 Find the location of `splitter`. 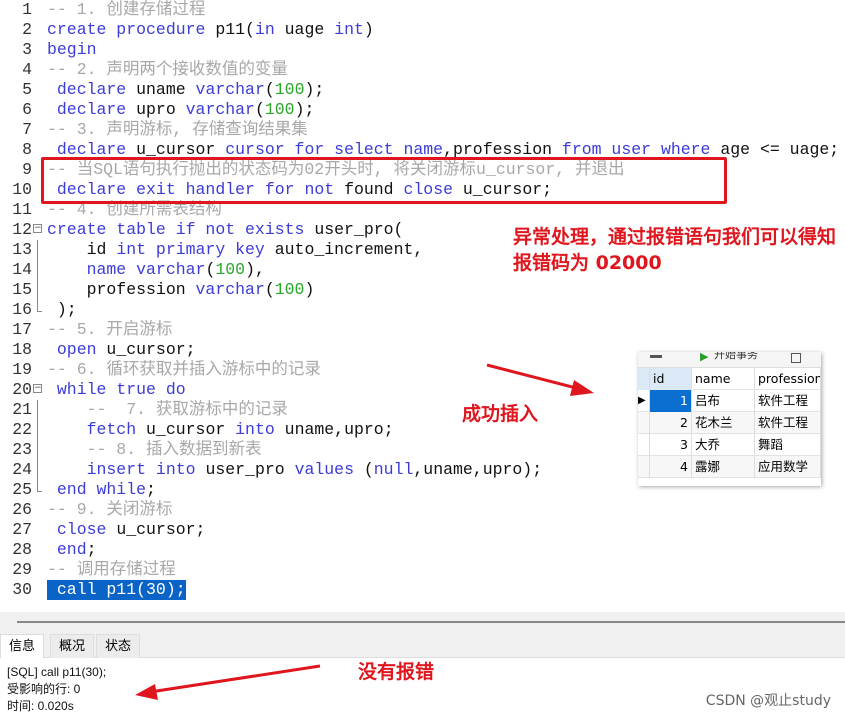

splitter is located at coordinates (422, 623).